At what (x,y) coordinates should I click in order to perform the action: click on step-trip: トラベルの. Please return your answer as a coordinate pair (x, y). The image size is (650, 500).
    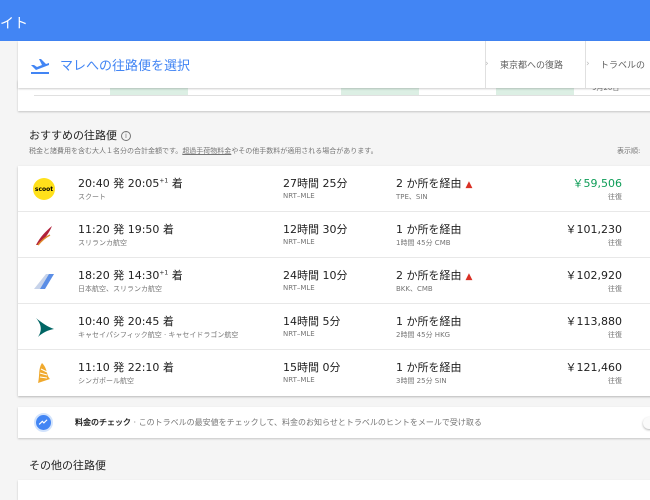
    Looking at the image, I should click on (617, 64).